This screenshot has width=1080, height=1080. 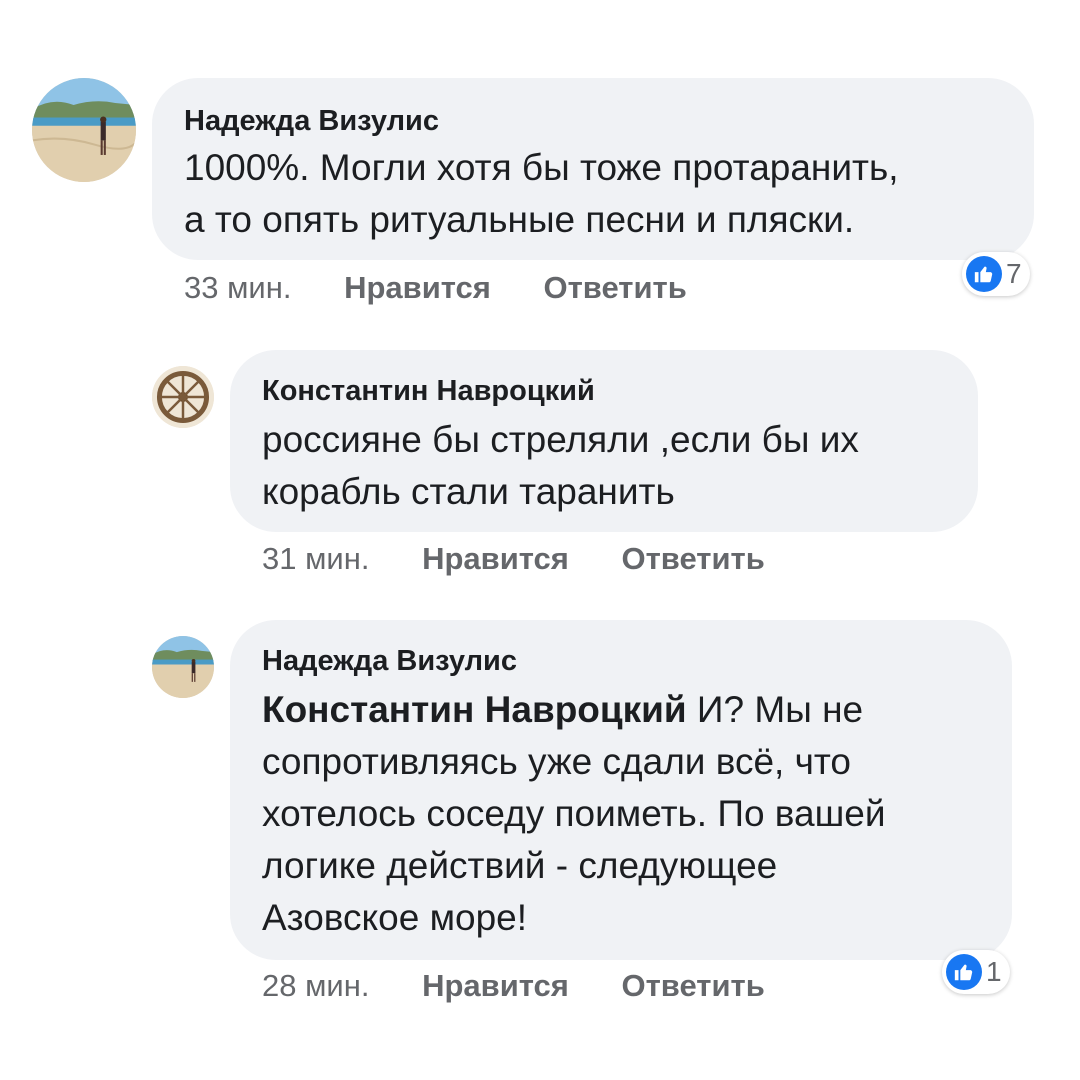 What do you see at coordinates (557, 761) in the screenshot?
I see `comment-text-line: сопротивляясь уже сдали всё, что` at bounding box center [557, 761].